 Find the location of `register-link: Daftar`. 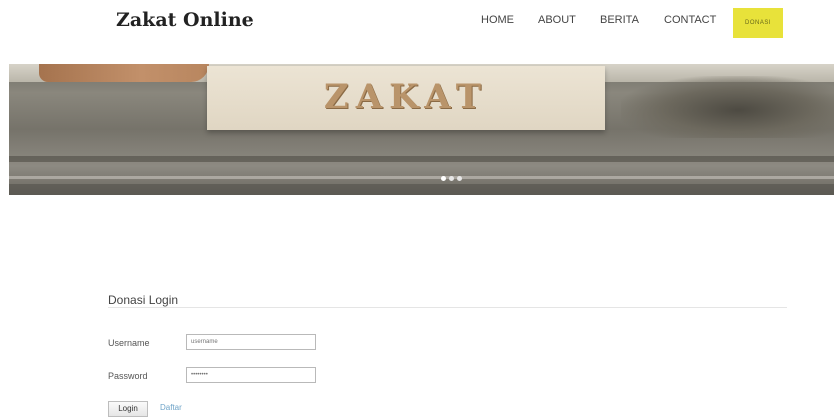

register-link: Daftar is located at coordinates (171, 407).